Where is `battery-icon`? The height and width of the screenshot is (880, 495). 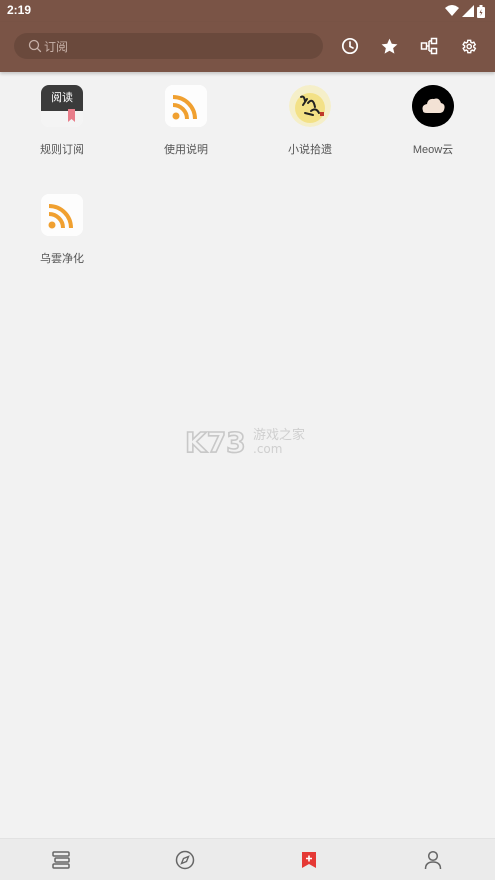 battery-icon is located at coordinates (481, 11).